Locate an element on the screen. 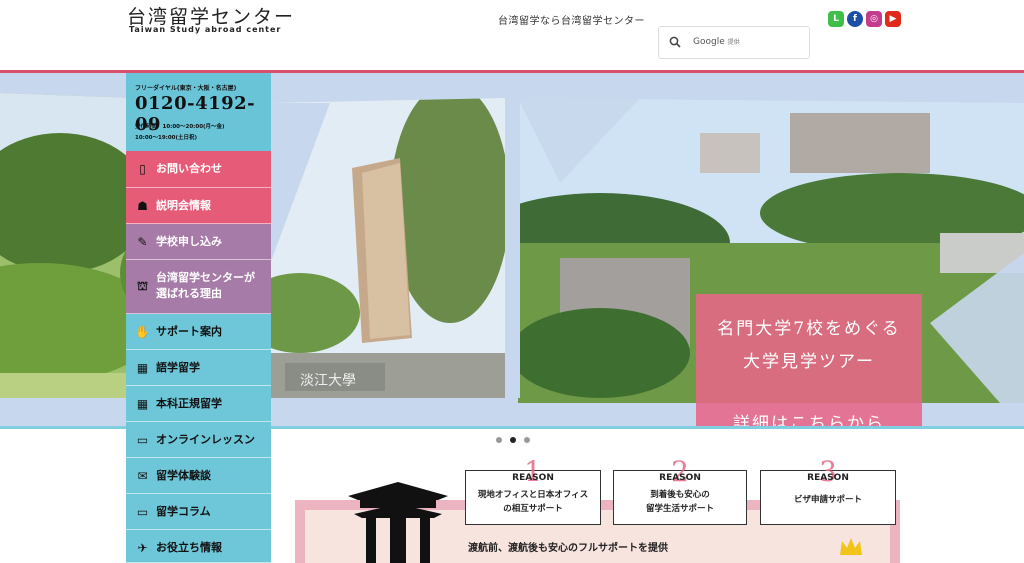  free-dial-label: フリーダイヤル(東京・大阪・名古屋) is located at coordinates (186, 88).